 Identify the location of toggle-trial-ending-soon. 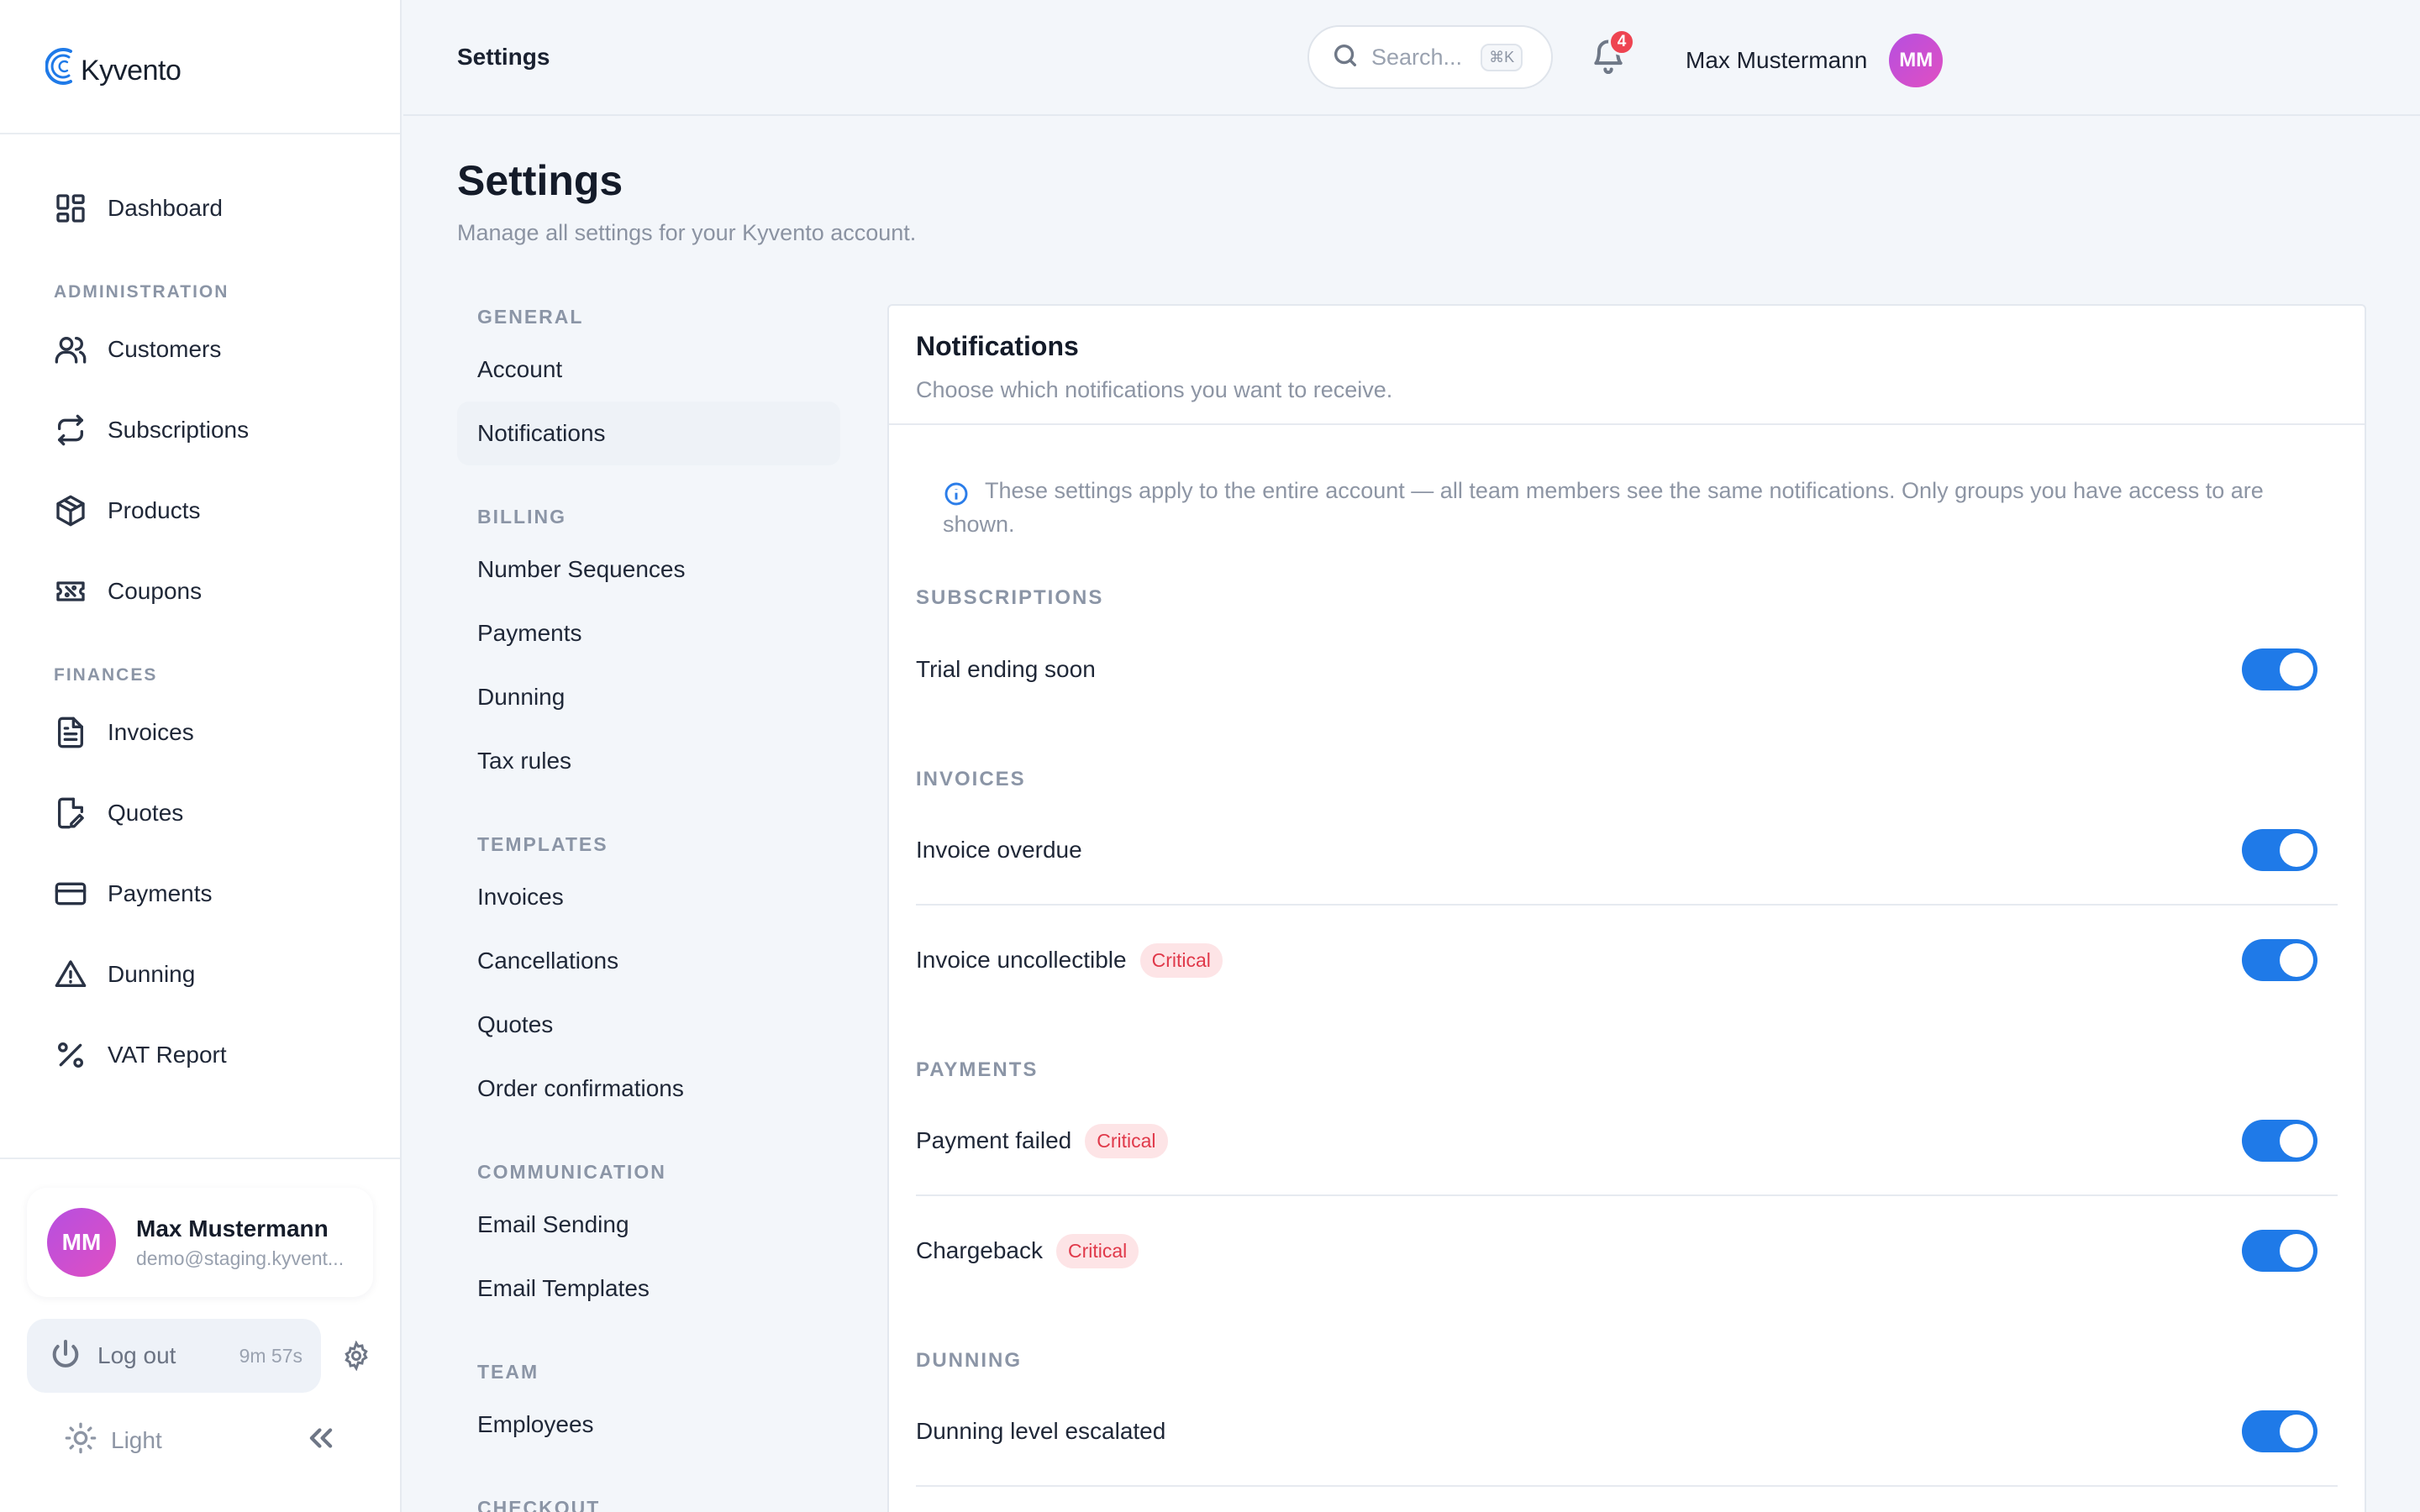
(2279, 669).